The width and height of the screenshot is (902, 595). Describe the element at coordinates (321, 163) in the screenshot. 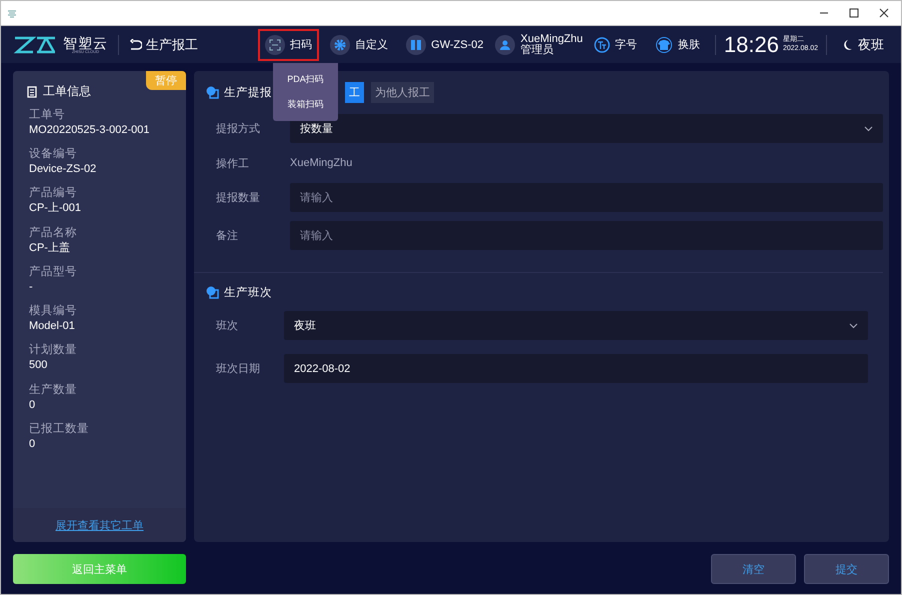

I see `operator-value: XueMingZhu` at that location.